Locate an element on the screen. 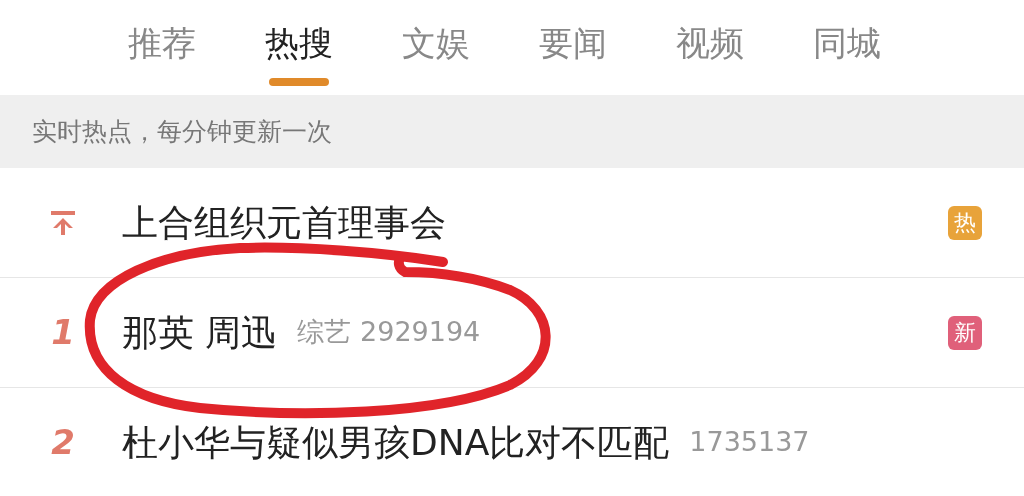 This screenshot has height=496, width=1024. topic-badge: 热 is located at coordinates (965, 222).